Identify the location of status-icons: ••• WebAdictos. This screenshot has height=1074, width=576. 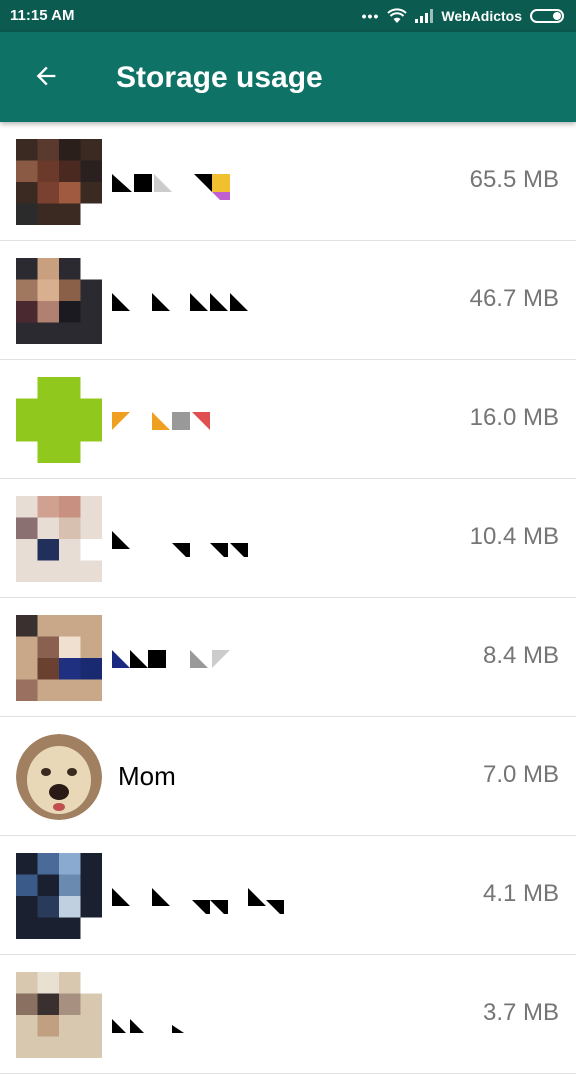
(463, 16).